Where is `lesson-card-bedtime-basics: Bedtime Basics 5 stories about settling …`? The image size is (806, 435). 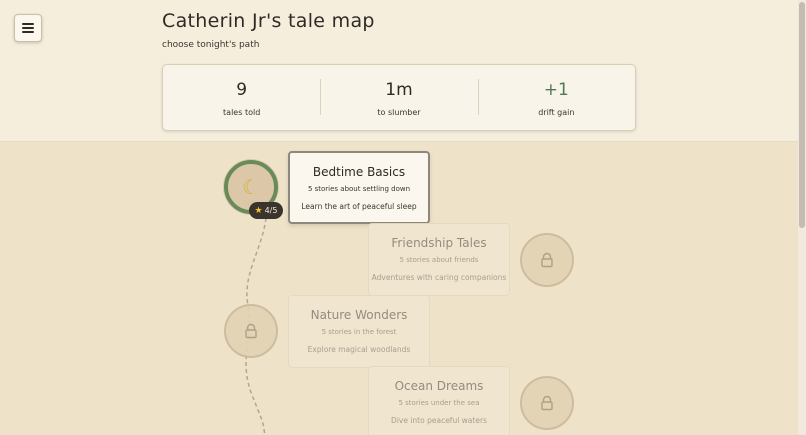
lesson-card-bedtime-basics: Bedtime Basics 5 stories about settling … is located at coordinates (359, 187).